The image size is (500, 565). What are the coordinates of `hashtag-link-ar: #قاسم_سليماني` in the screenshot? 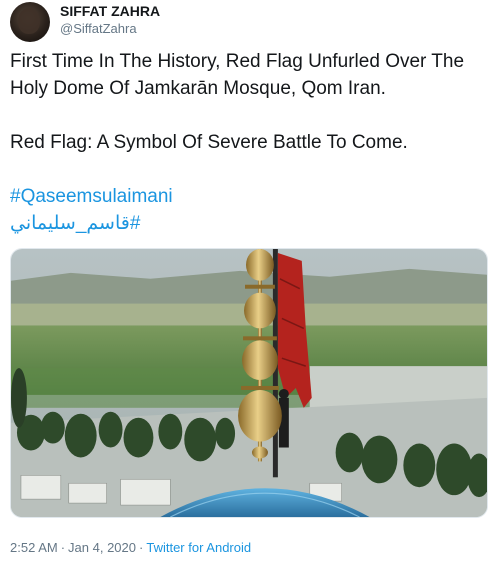 It's located at (249, 223).